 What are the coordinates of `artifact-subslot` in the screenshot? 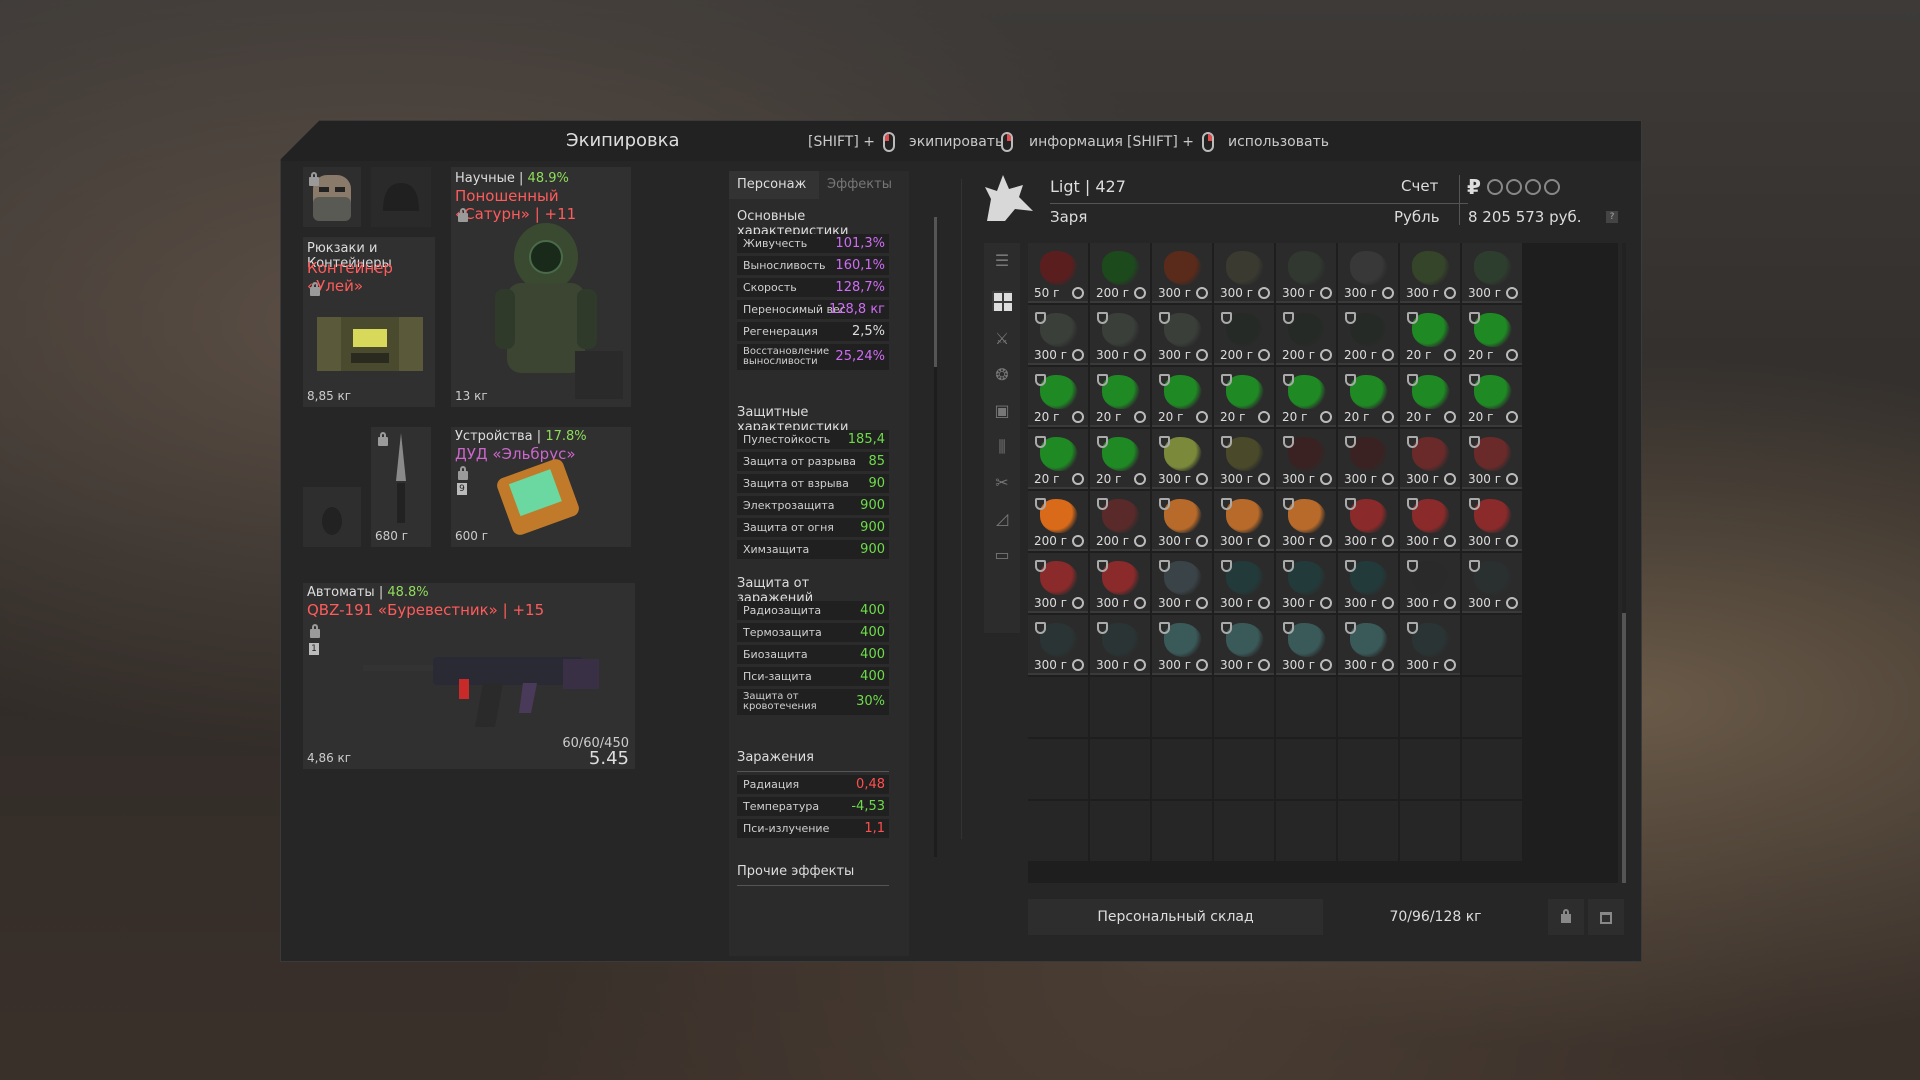 It's located at (599, 375).